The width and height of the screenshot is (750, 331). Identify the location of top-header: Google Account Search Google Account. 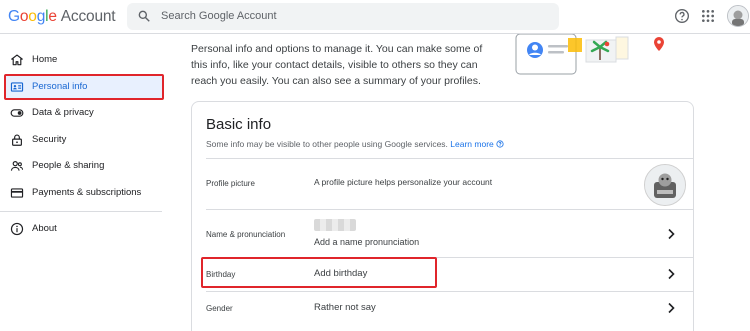
(375, 17).